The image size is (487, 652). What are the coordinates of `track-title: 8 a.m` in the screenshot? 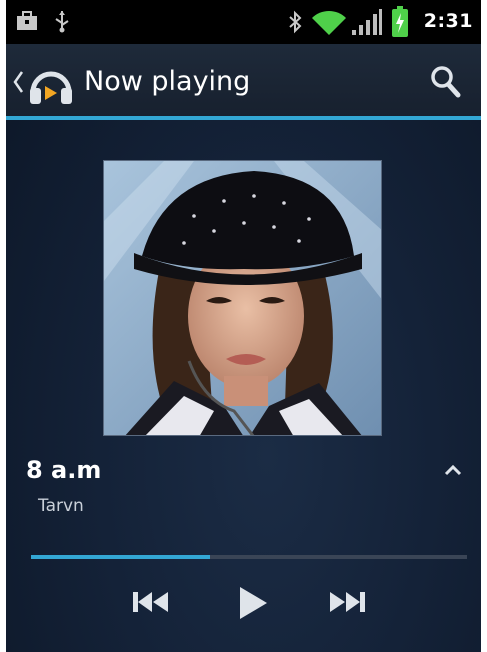 It's located at (64, 470).